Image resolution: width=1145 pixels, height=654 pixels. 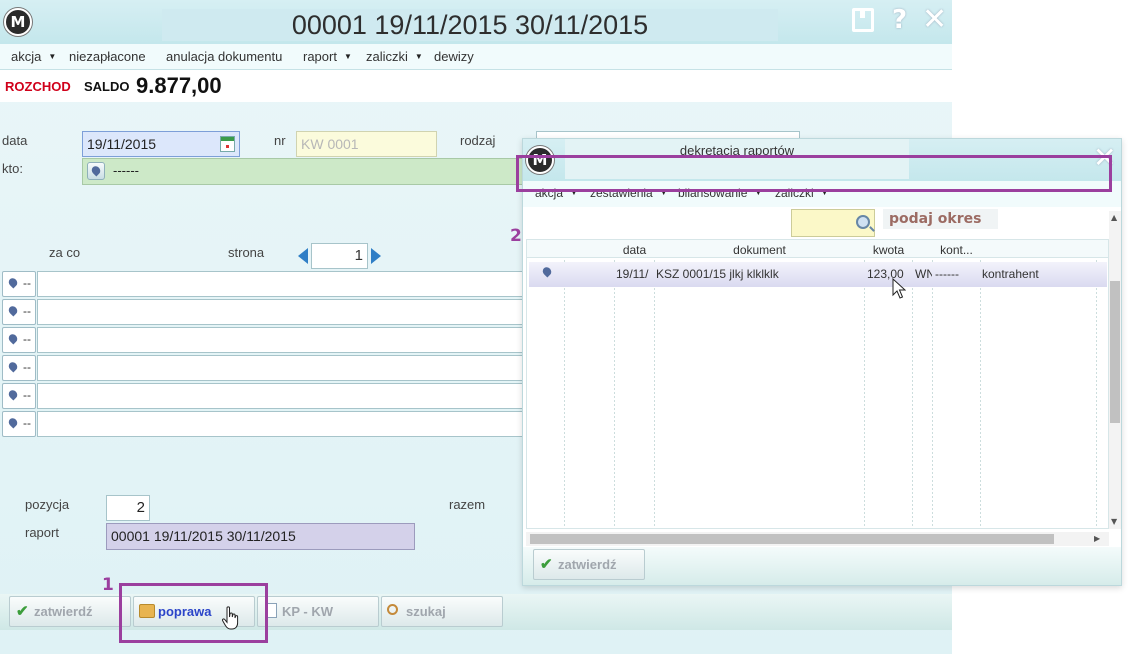 What do you see at coordinates (303, 256) in the screenshot?
I see `prev-page-icon` at bounding box center [303, 256].